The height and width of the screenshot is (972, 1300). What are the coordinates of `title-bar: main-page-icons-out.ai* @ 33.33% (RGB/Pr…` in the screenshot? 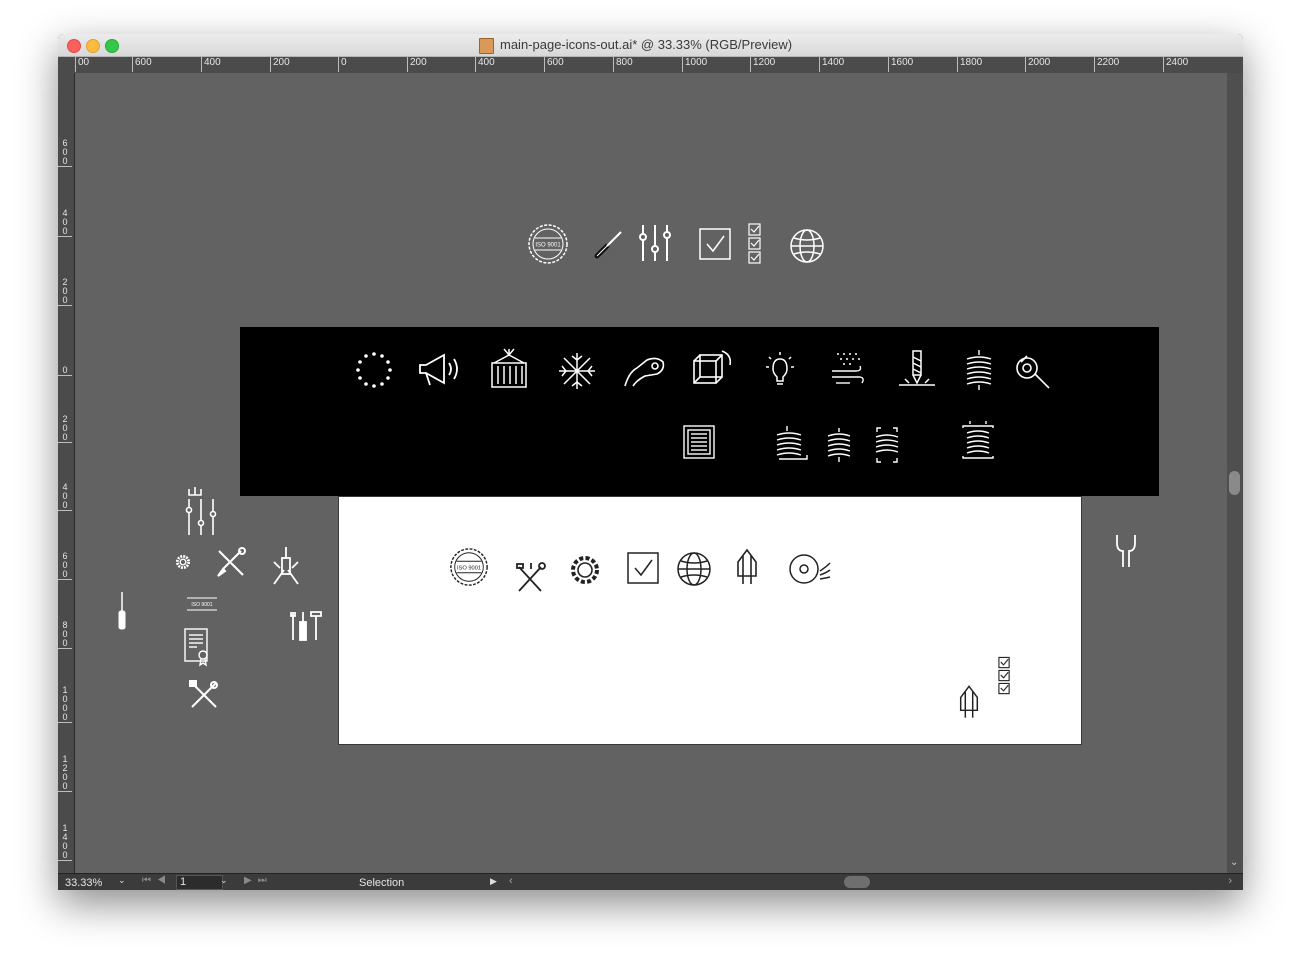 It's located at (650, 45).